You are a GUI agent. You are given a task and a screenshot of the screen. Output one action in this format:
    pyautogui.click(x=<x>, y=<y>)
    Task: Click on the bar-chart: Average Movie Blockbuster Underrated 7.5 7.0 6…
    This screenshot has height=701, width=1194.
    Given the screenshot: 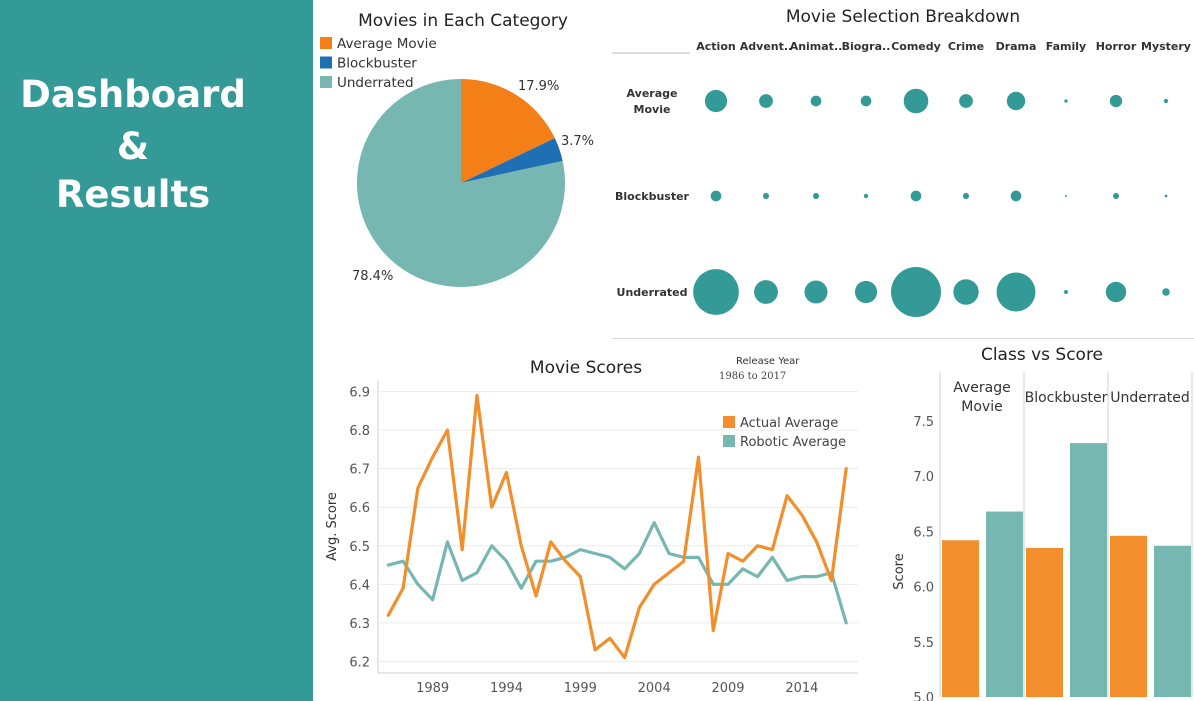 What is the action you would take?
    pyautogui.click(x=1028, y=520)
    